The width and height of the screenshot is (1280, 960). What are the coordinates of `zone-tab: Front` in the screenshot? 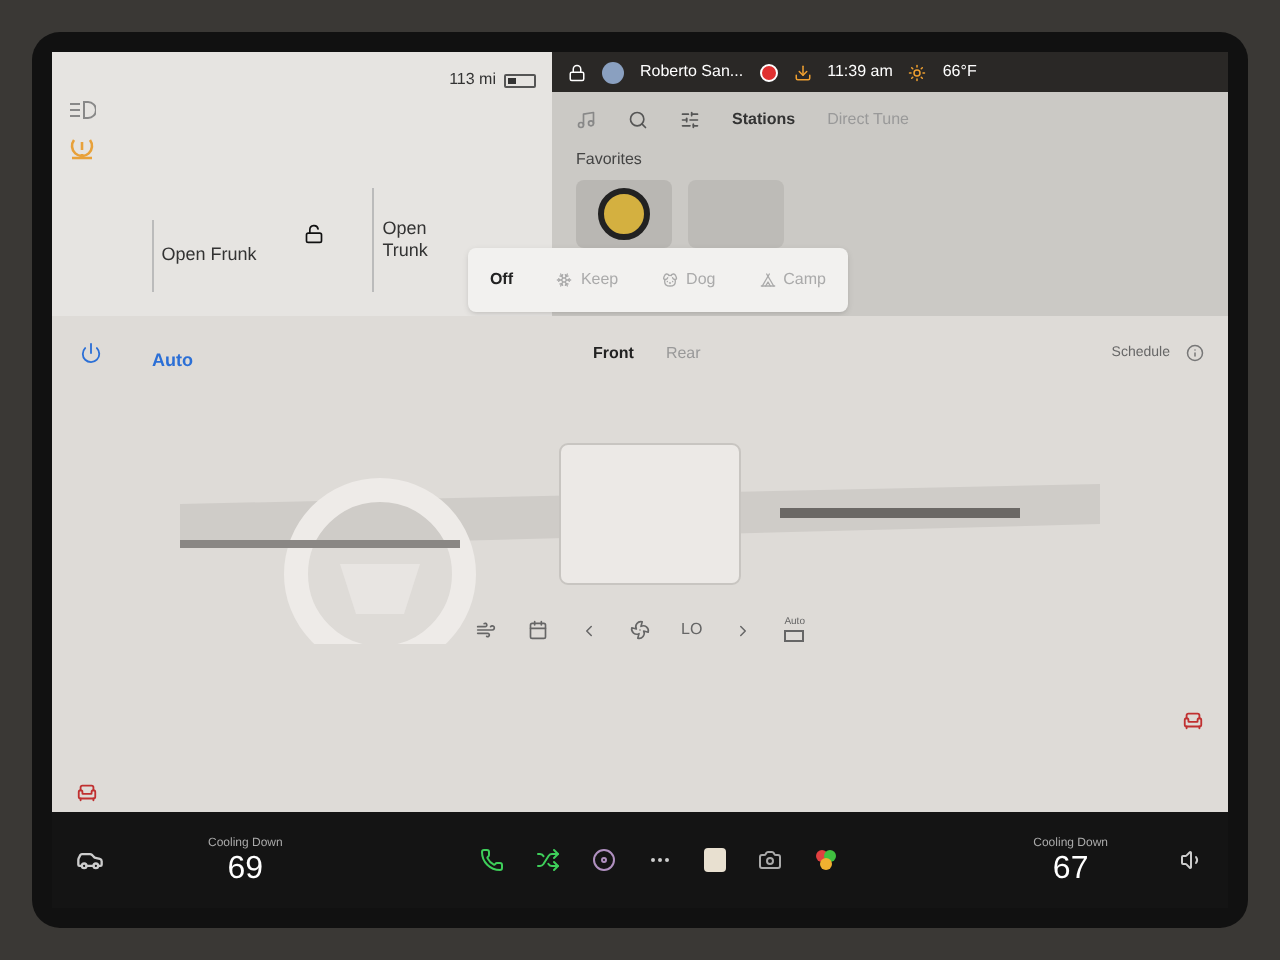 It's located at (613, 353).